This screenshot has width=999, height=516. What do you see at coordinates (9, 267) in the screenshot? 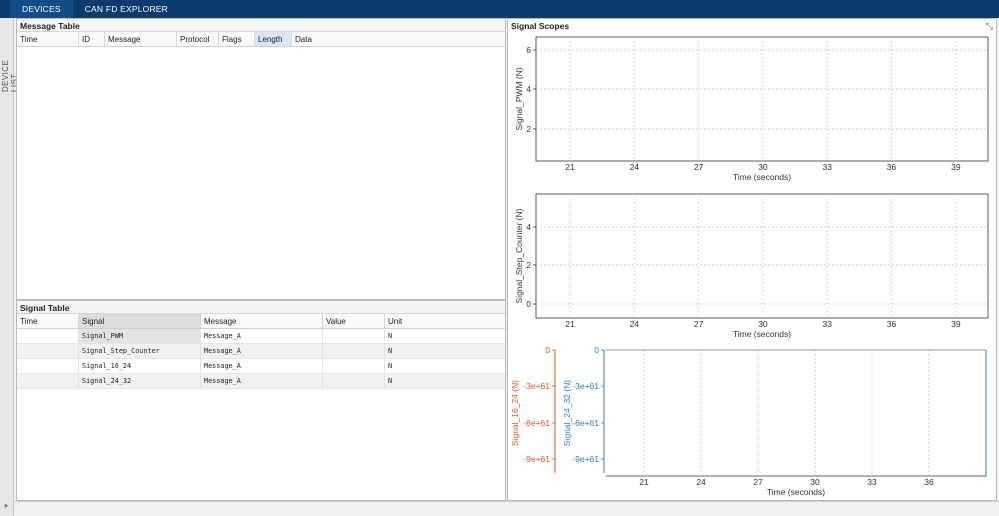
I see `device-list-strip: DEVICE LIST ⯈` at bounding box center [9, 267].